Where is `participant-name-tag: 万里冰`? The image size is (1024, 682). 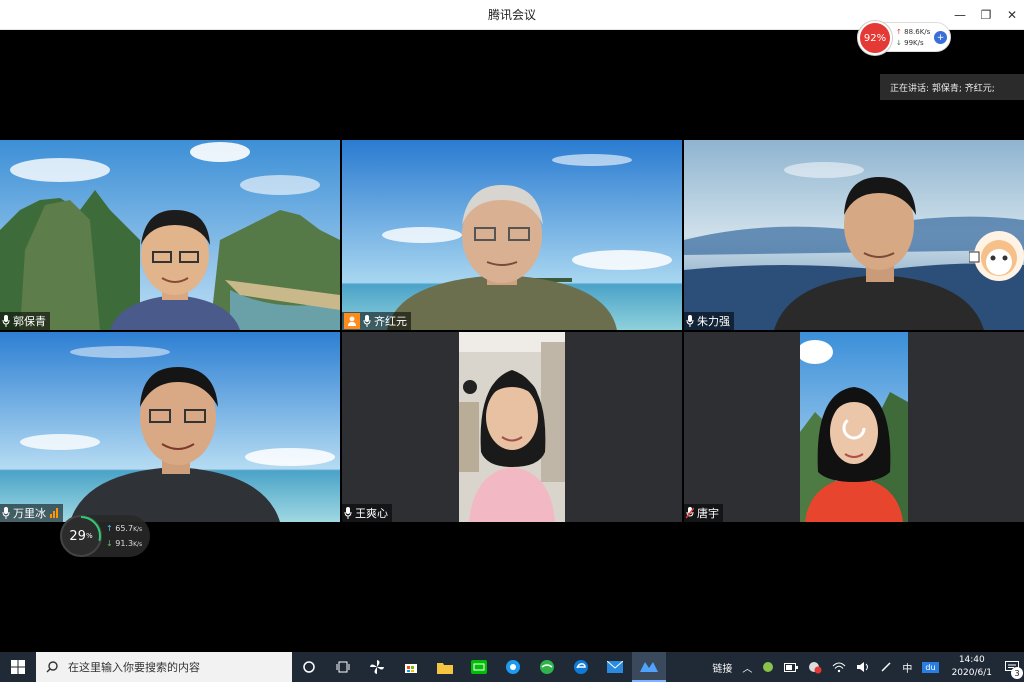 participant-name-tag: 万里冰 is located at coordinates (31, 513).